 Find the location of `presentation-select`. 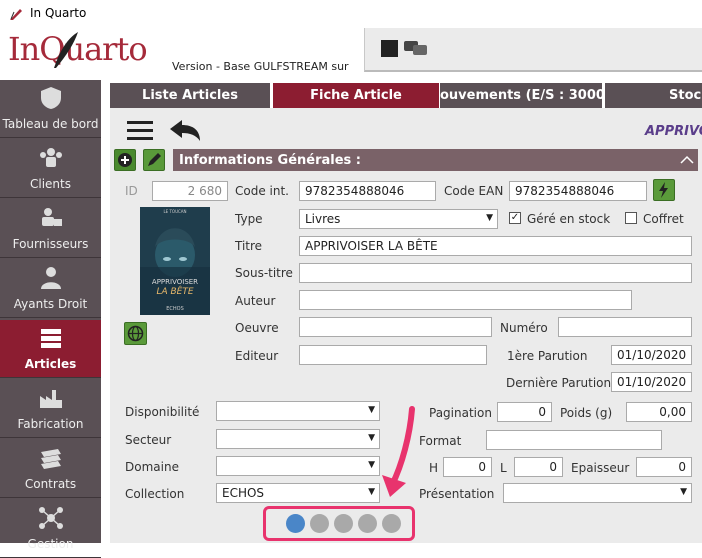

presentation-select is located at coordinates (597, 493).